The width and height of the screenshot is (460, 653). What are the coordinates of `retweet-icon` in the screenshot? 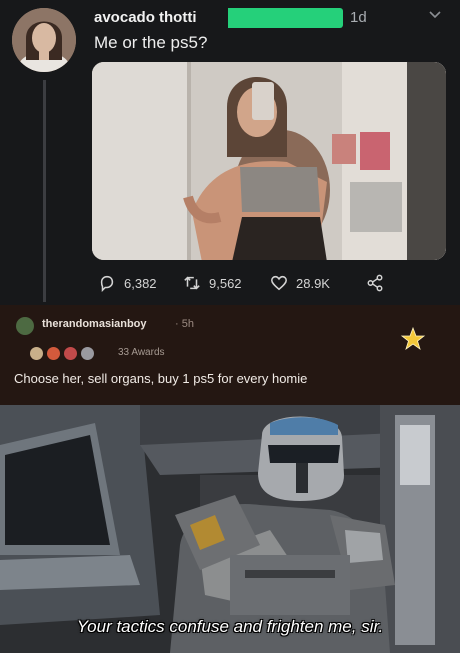 It's located at (192, 283).